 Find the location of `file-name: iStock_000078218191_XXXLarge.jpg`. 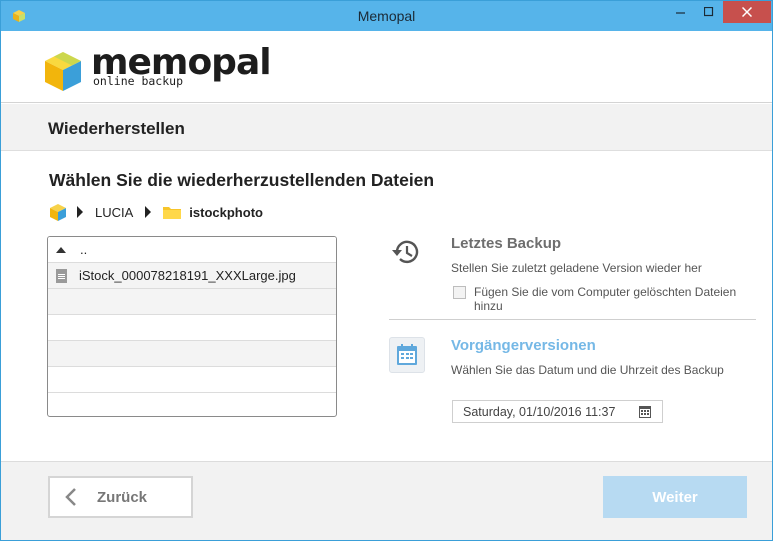

file-name: iStock_000078218191_XXXLarge.jpg is located at coordinates (187, 275).